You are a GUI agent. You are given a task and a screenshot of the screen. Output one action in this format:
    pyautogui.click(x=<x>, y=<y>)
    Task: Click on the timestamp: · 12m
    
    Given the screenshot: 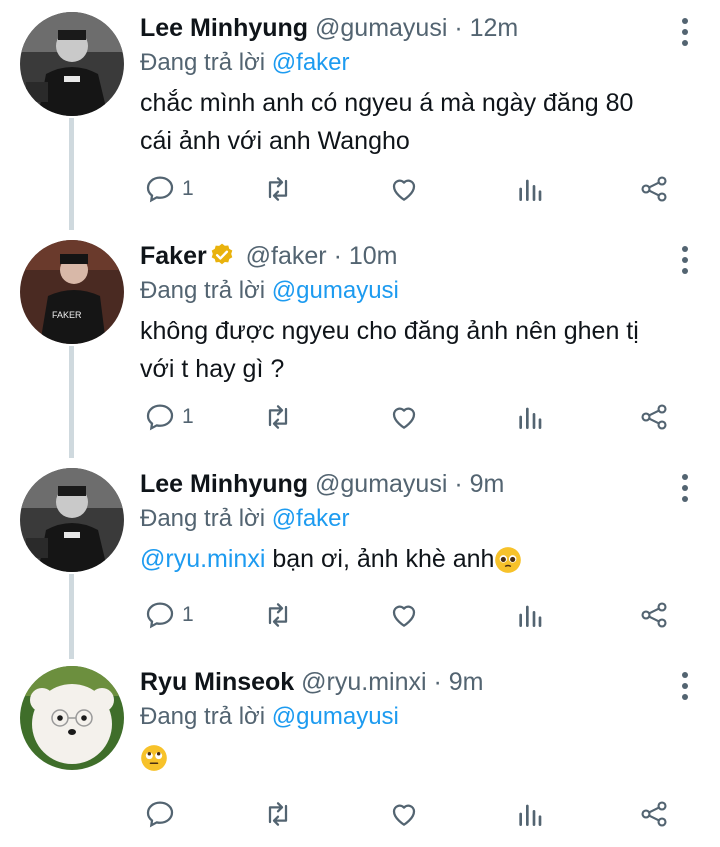 What is the action you would take?
    pyautogui.click(x=486, y=28)
    